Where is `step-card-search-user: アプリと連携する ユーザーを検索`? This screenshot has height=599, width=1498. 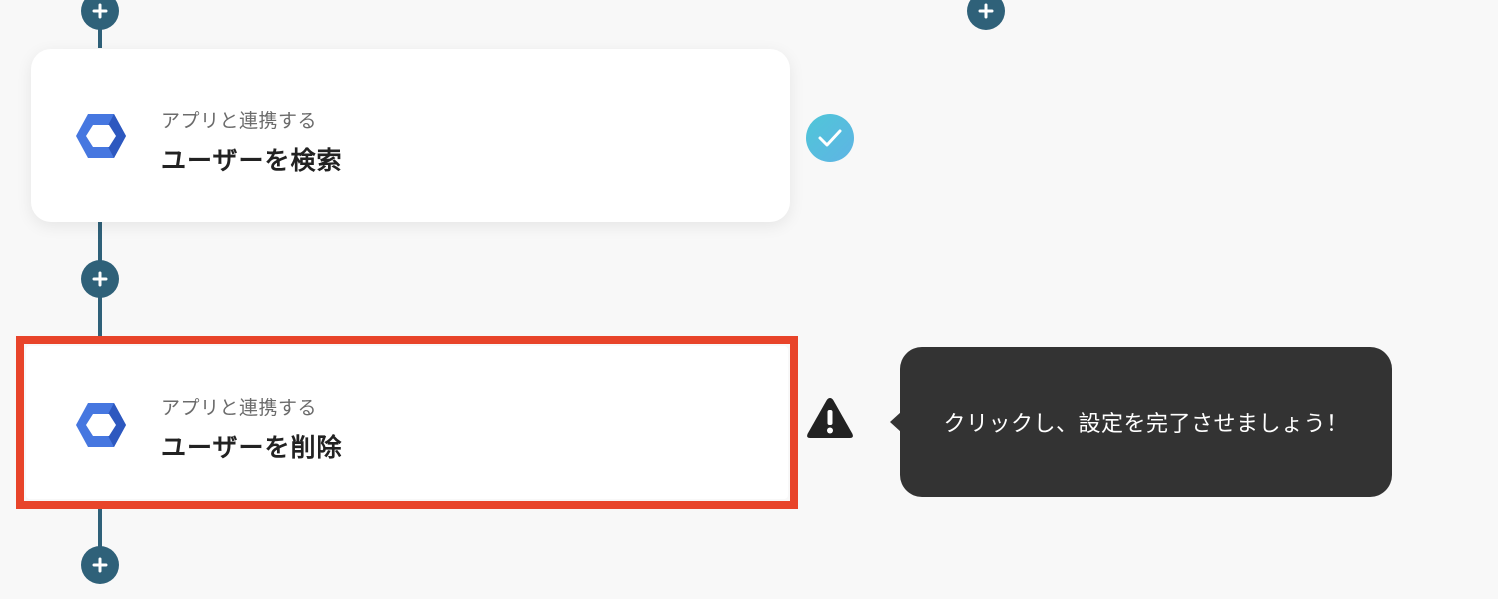 step-card-search-user: アプリと連携する ユーザーを検索 is located at coordinates (410, 135).